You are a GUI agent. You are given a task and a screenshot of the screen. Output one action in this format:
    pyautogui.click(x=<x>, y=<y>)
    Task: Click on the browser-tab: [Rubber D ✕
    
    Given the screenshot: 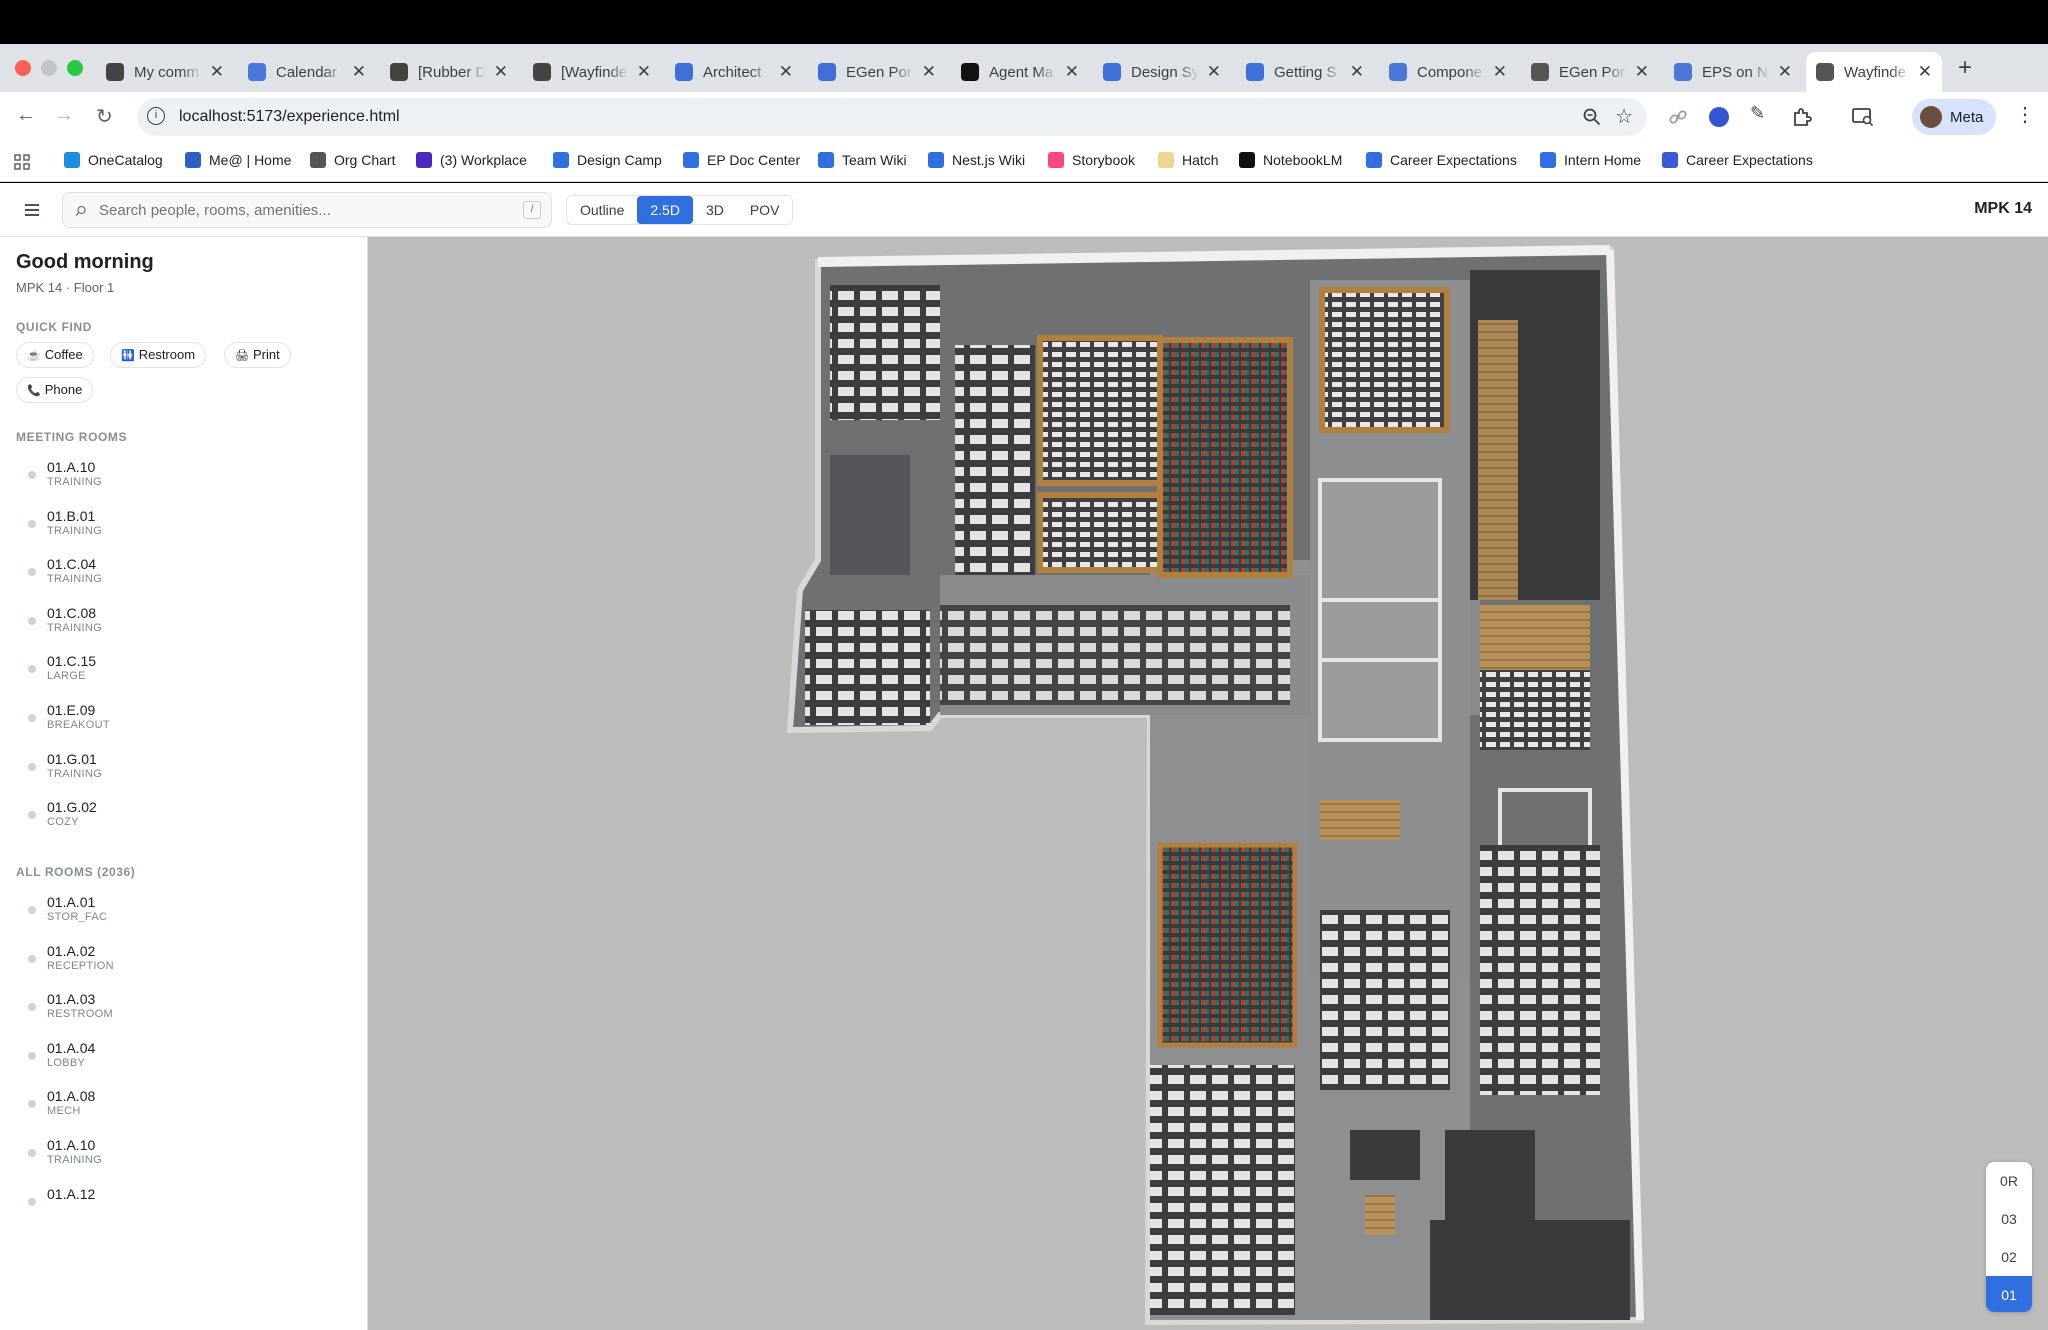 What is the action you would take?
    pyautogui.click(x=449, y=72)
    